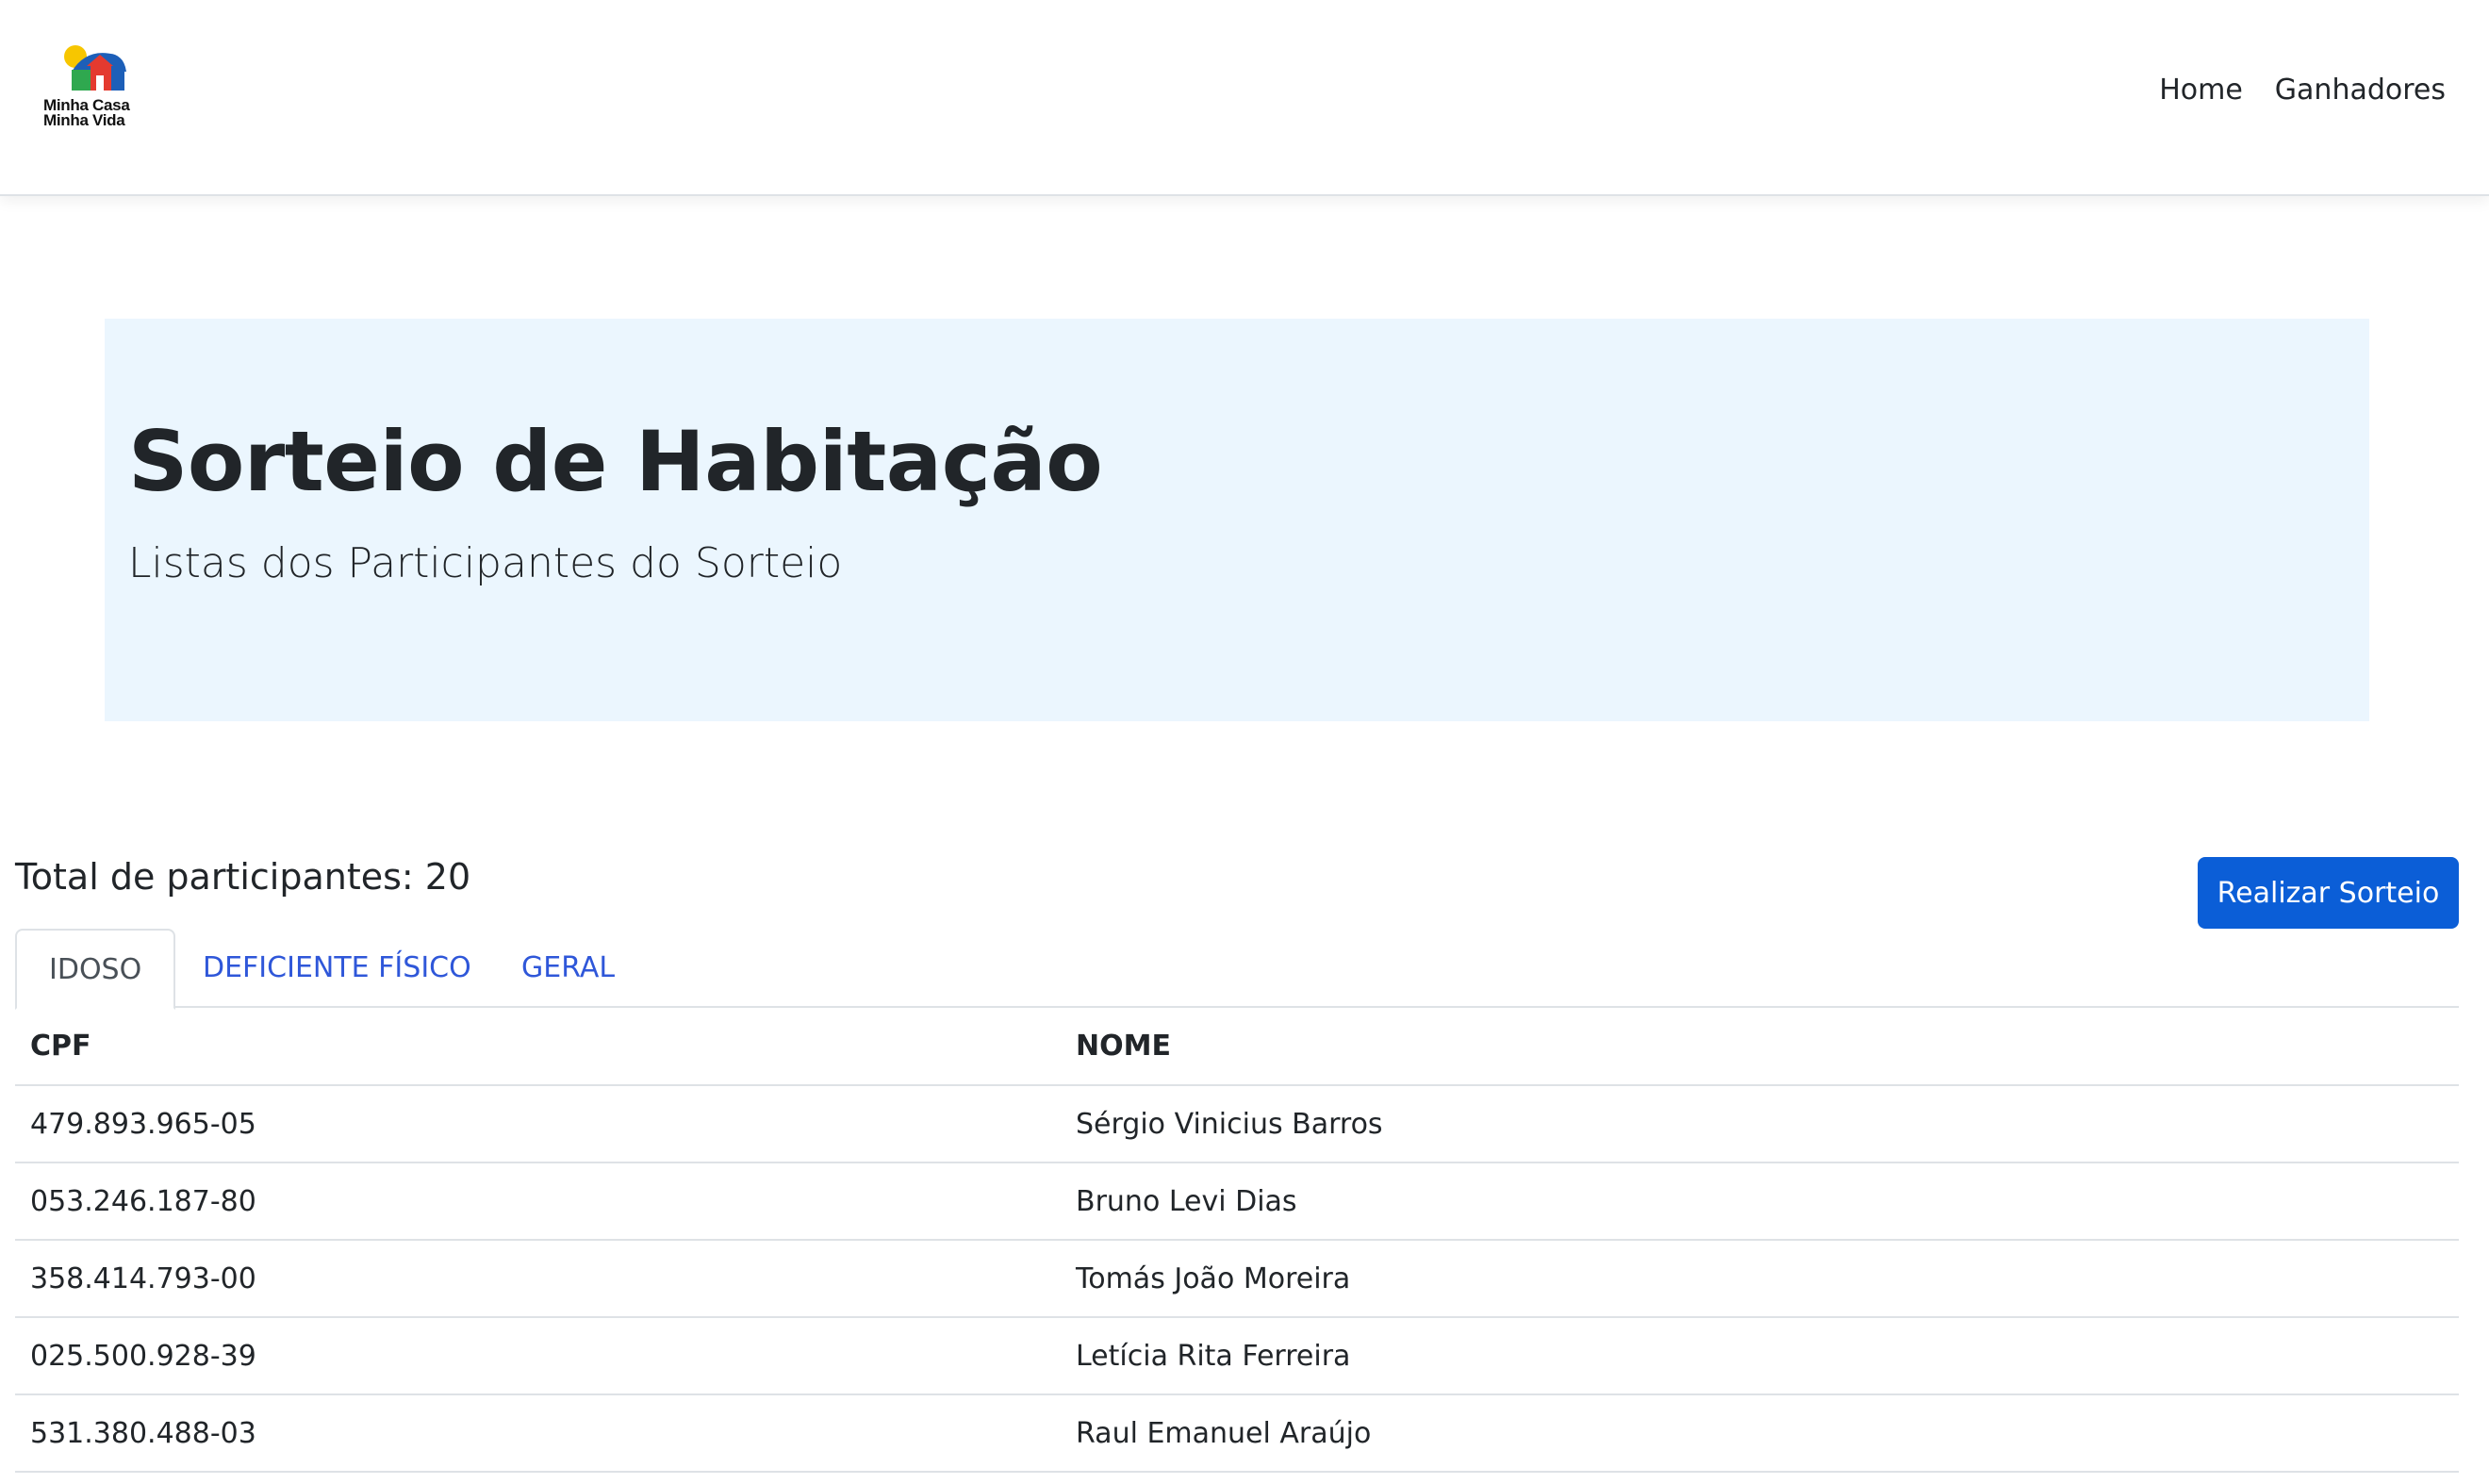  What do you see at coordinates (1760, 1047) in the screenshot?
I see `column-header-nome: NOME` at bounding box center [1760, 1047].